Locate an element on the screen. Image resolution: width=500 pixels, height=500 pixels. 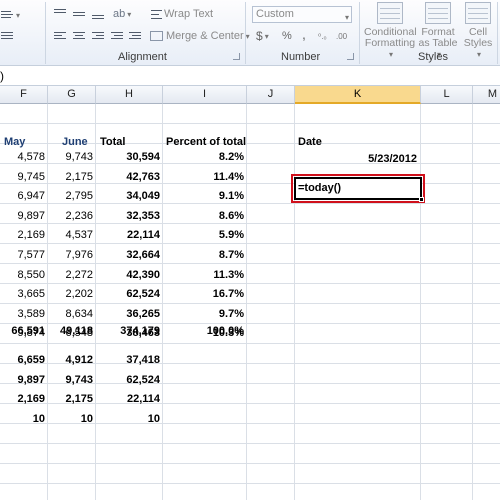
stat-cell-may: 6,659 is located at coordinates (22, 360).